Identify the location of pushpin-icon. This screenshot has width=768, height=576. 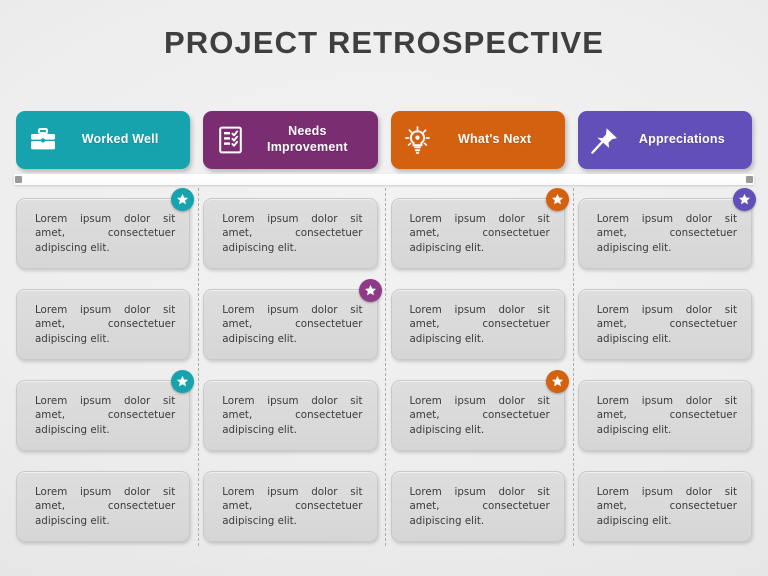
(605, 140).